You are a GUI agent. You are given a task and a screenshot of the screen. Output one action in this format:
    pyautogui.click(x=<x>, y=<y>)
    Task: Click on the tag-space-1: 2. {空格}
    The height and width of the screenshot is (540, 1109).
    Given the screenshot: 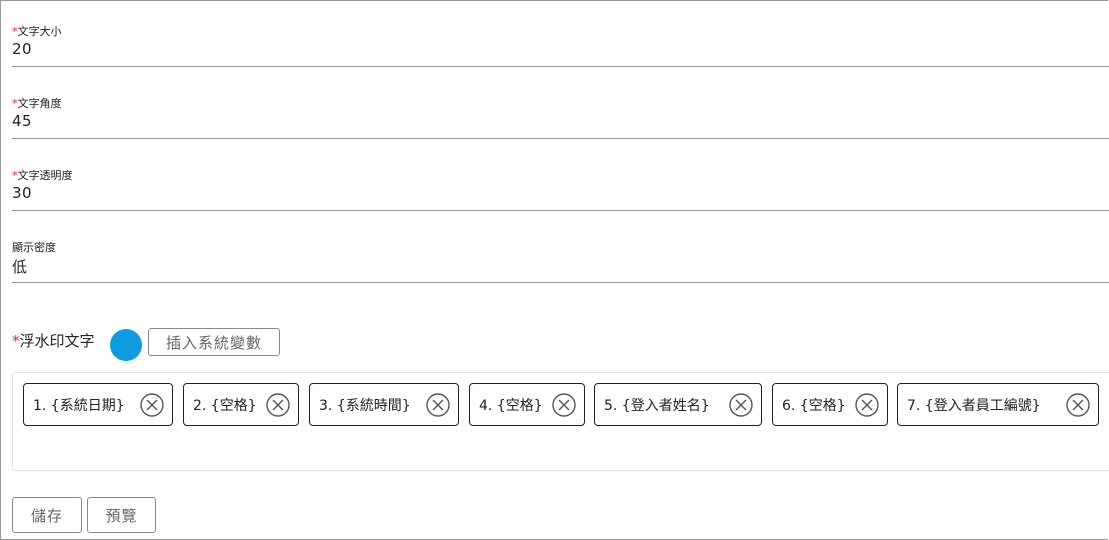 What is the action you would take?
    pyautogui.click(x=241, y=404)
    